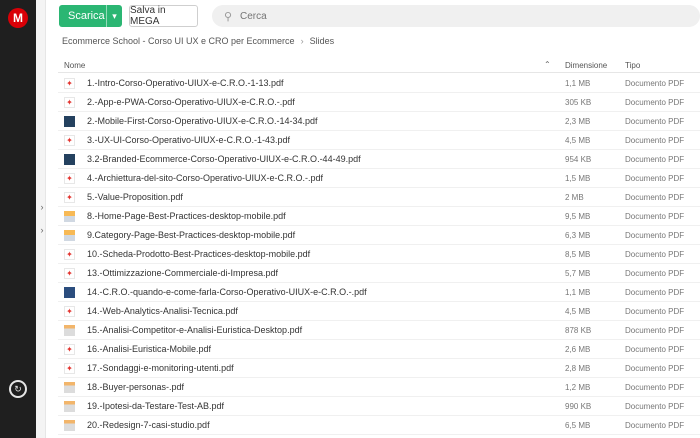  Describe the element at coordinates (149, 349) in the screenshot. I see `file-name: 16.-Analisi-Euristica-Mobile.pdf` at that location.